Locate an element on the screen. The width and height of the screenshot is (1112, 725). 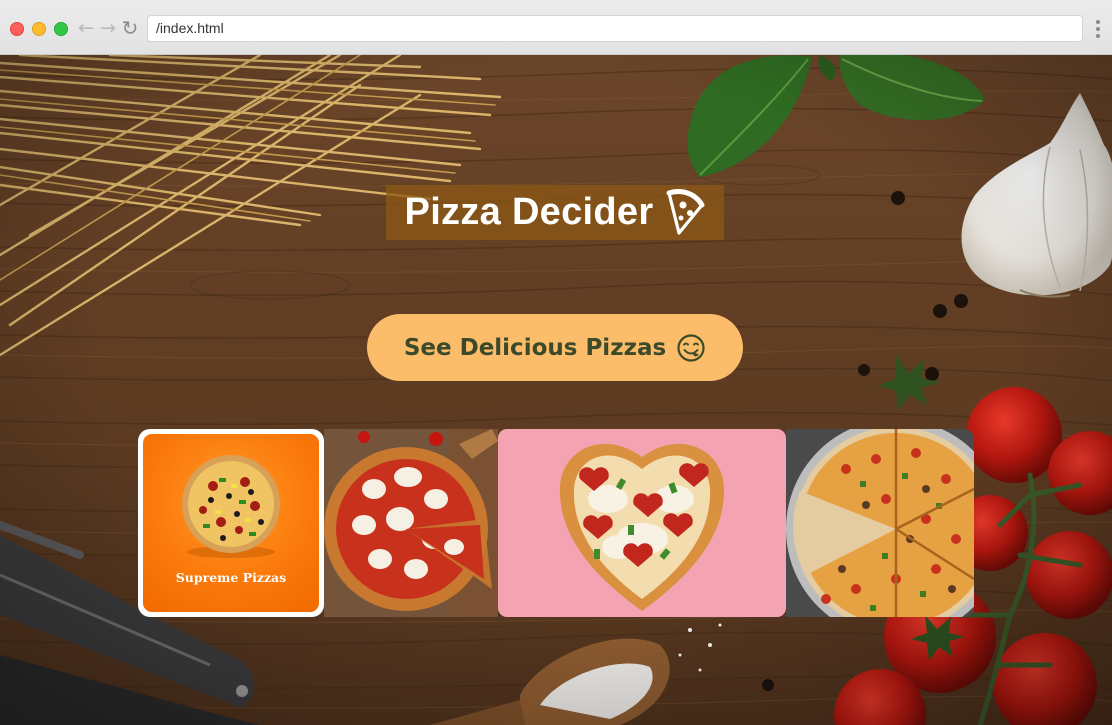
page-title: Pizza Decider is located at coordinates (529, 212).